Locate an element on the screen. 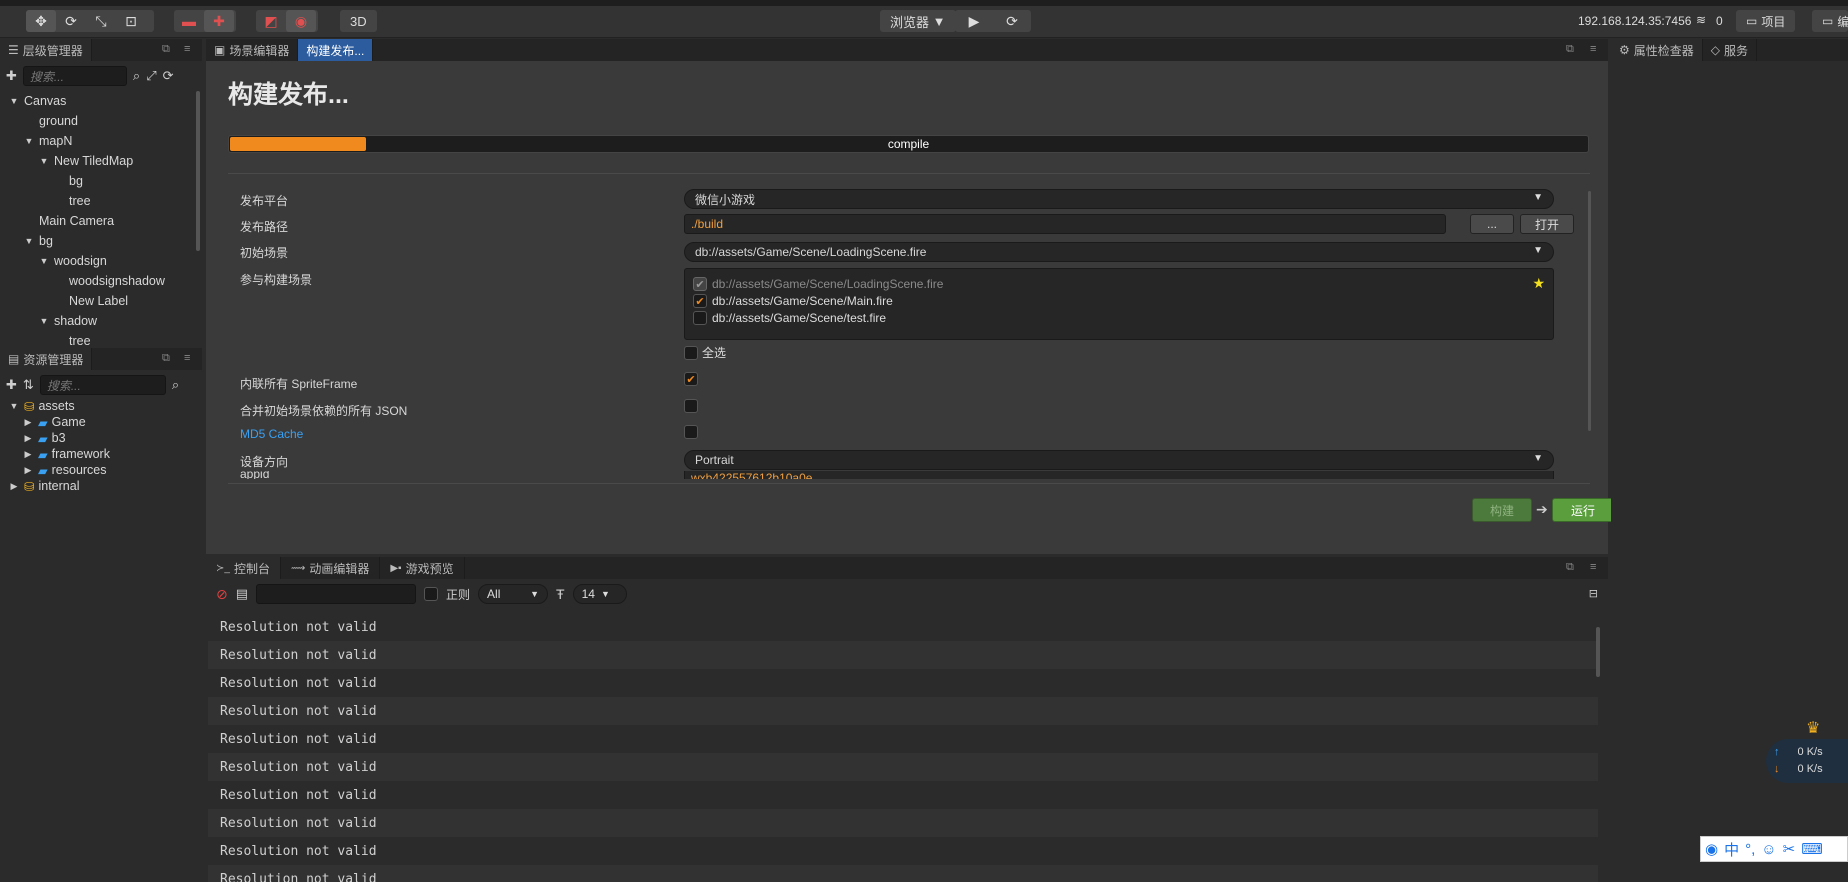  hierarchy-tab: ☰ 层级管理器 is located at coordinates (46, 50).